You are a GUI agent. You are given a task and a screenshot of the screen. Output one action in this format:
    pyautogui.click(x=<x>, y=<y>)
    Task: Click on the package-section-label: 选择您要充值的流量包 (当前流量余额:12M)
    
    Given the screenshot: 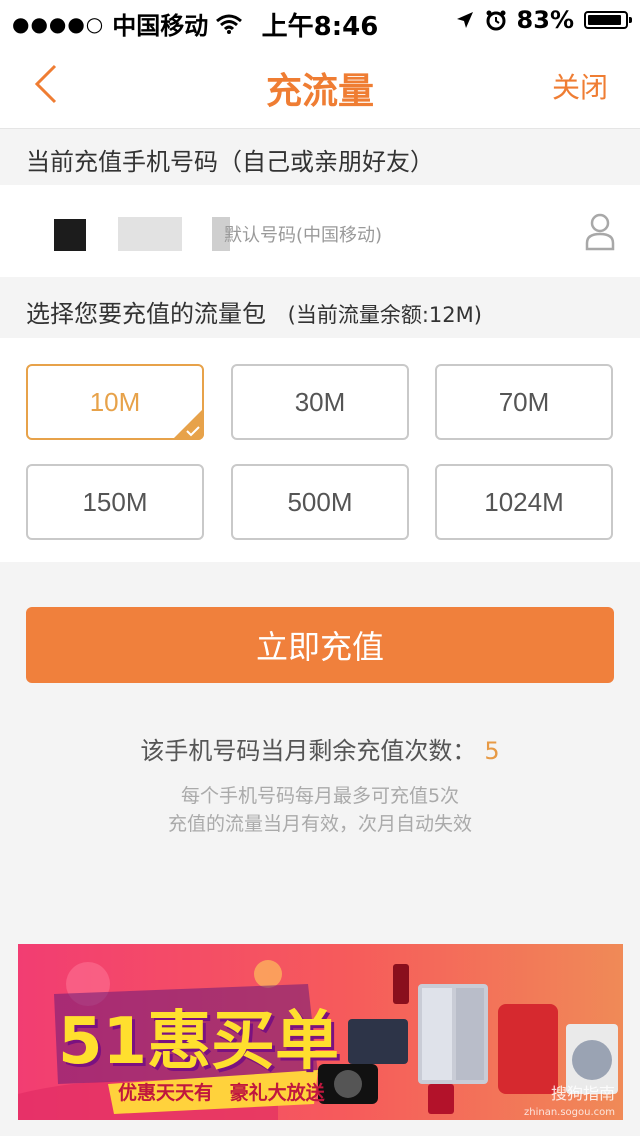 What is the action you would take?
    pyautogui.click(x=254, y=311)
    